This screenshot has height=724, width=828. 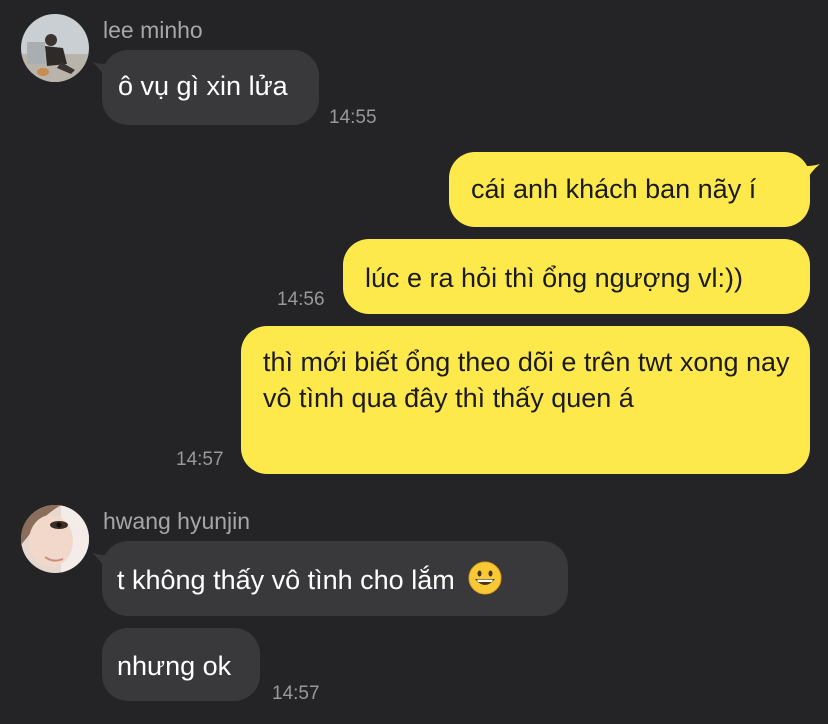 I want to click on message-bubble-incoming: ô vụ gì xin lửa, so click(x=205, y=87).